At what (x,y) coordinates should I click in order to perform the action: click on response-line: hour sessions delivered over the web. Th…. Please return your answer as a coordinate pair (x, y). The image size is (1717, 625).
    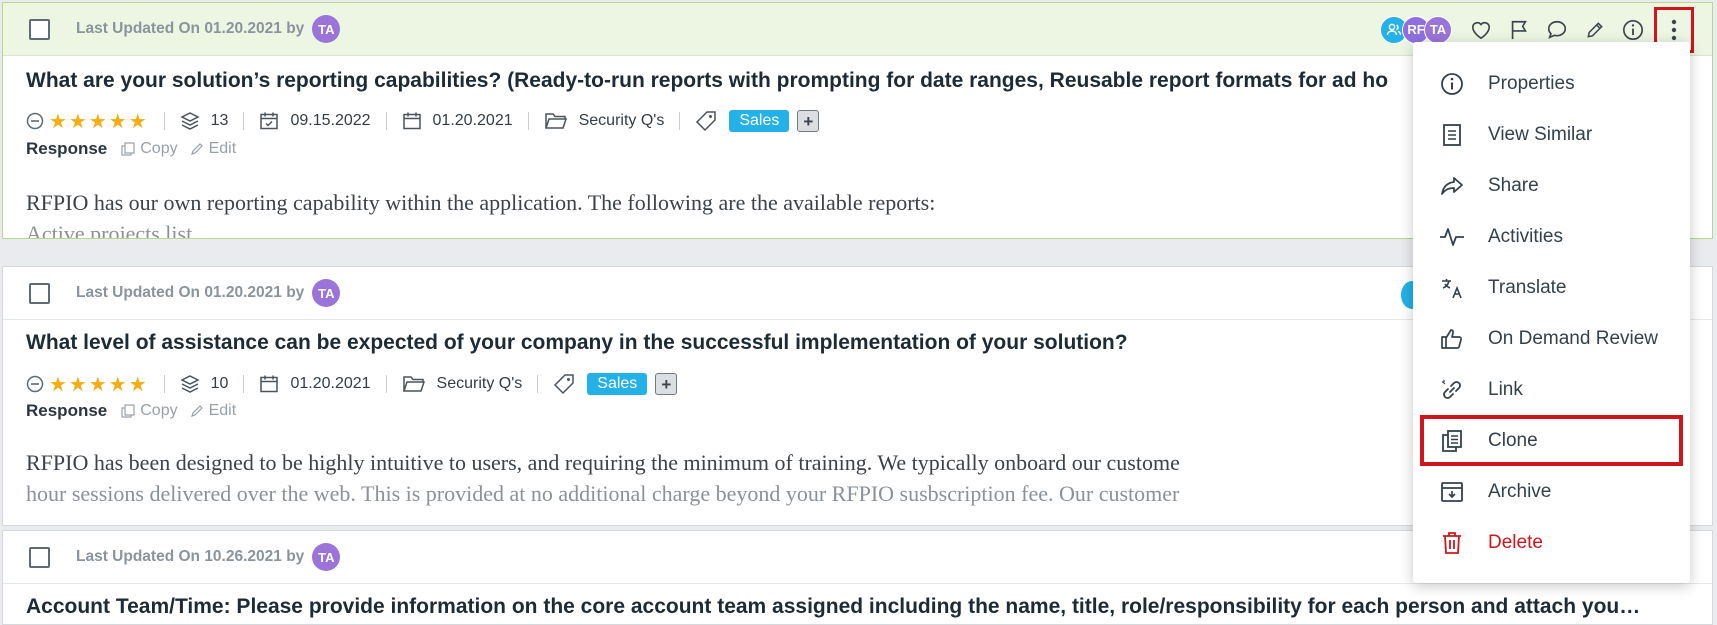
    Looking at the image, I should click on (603, 493).